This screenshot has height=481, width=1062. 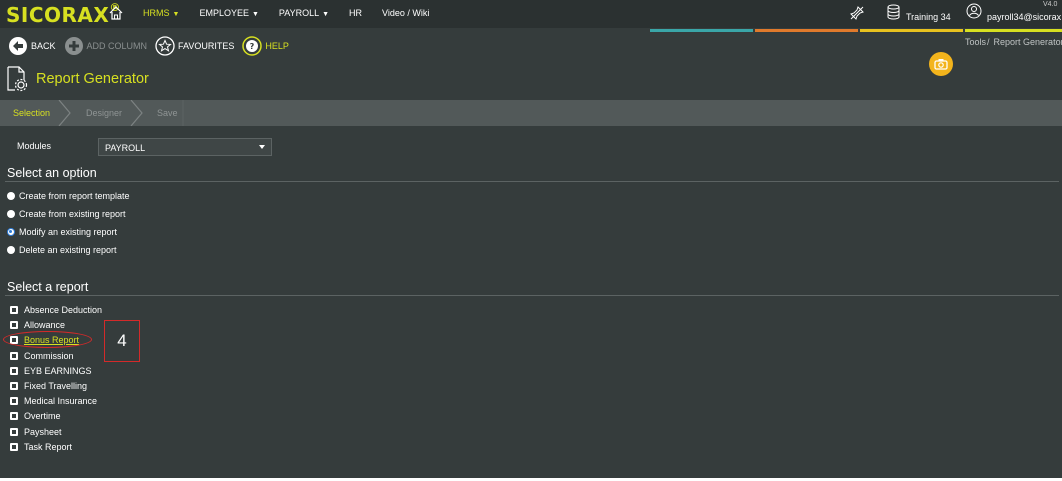 What do you see at coordinates (17, 79) in the screenshot?
I see `report-generator-icon` at bounding box center [17, 79].